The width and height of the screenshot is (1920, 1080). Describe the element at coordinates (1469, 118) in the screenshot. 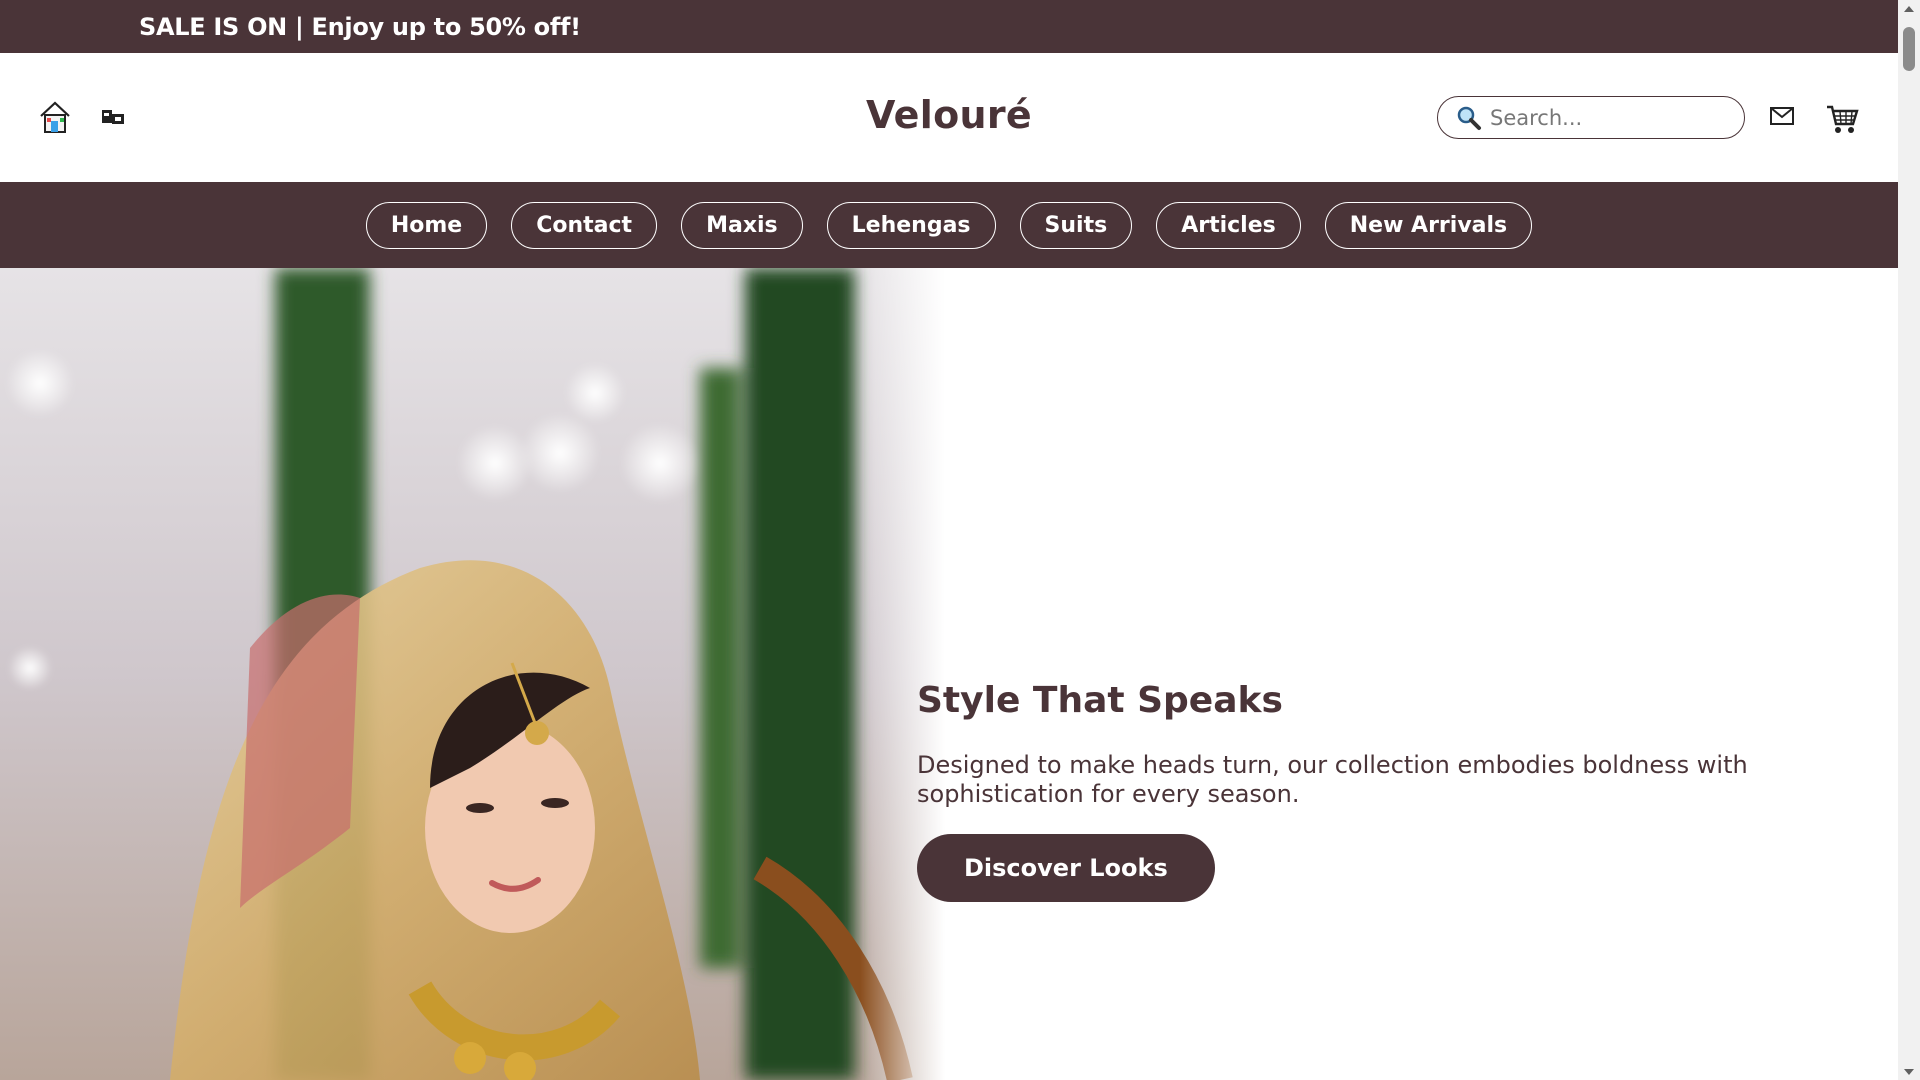

I see `search-icon` at that location.